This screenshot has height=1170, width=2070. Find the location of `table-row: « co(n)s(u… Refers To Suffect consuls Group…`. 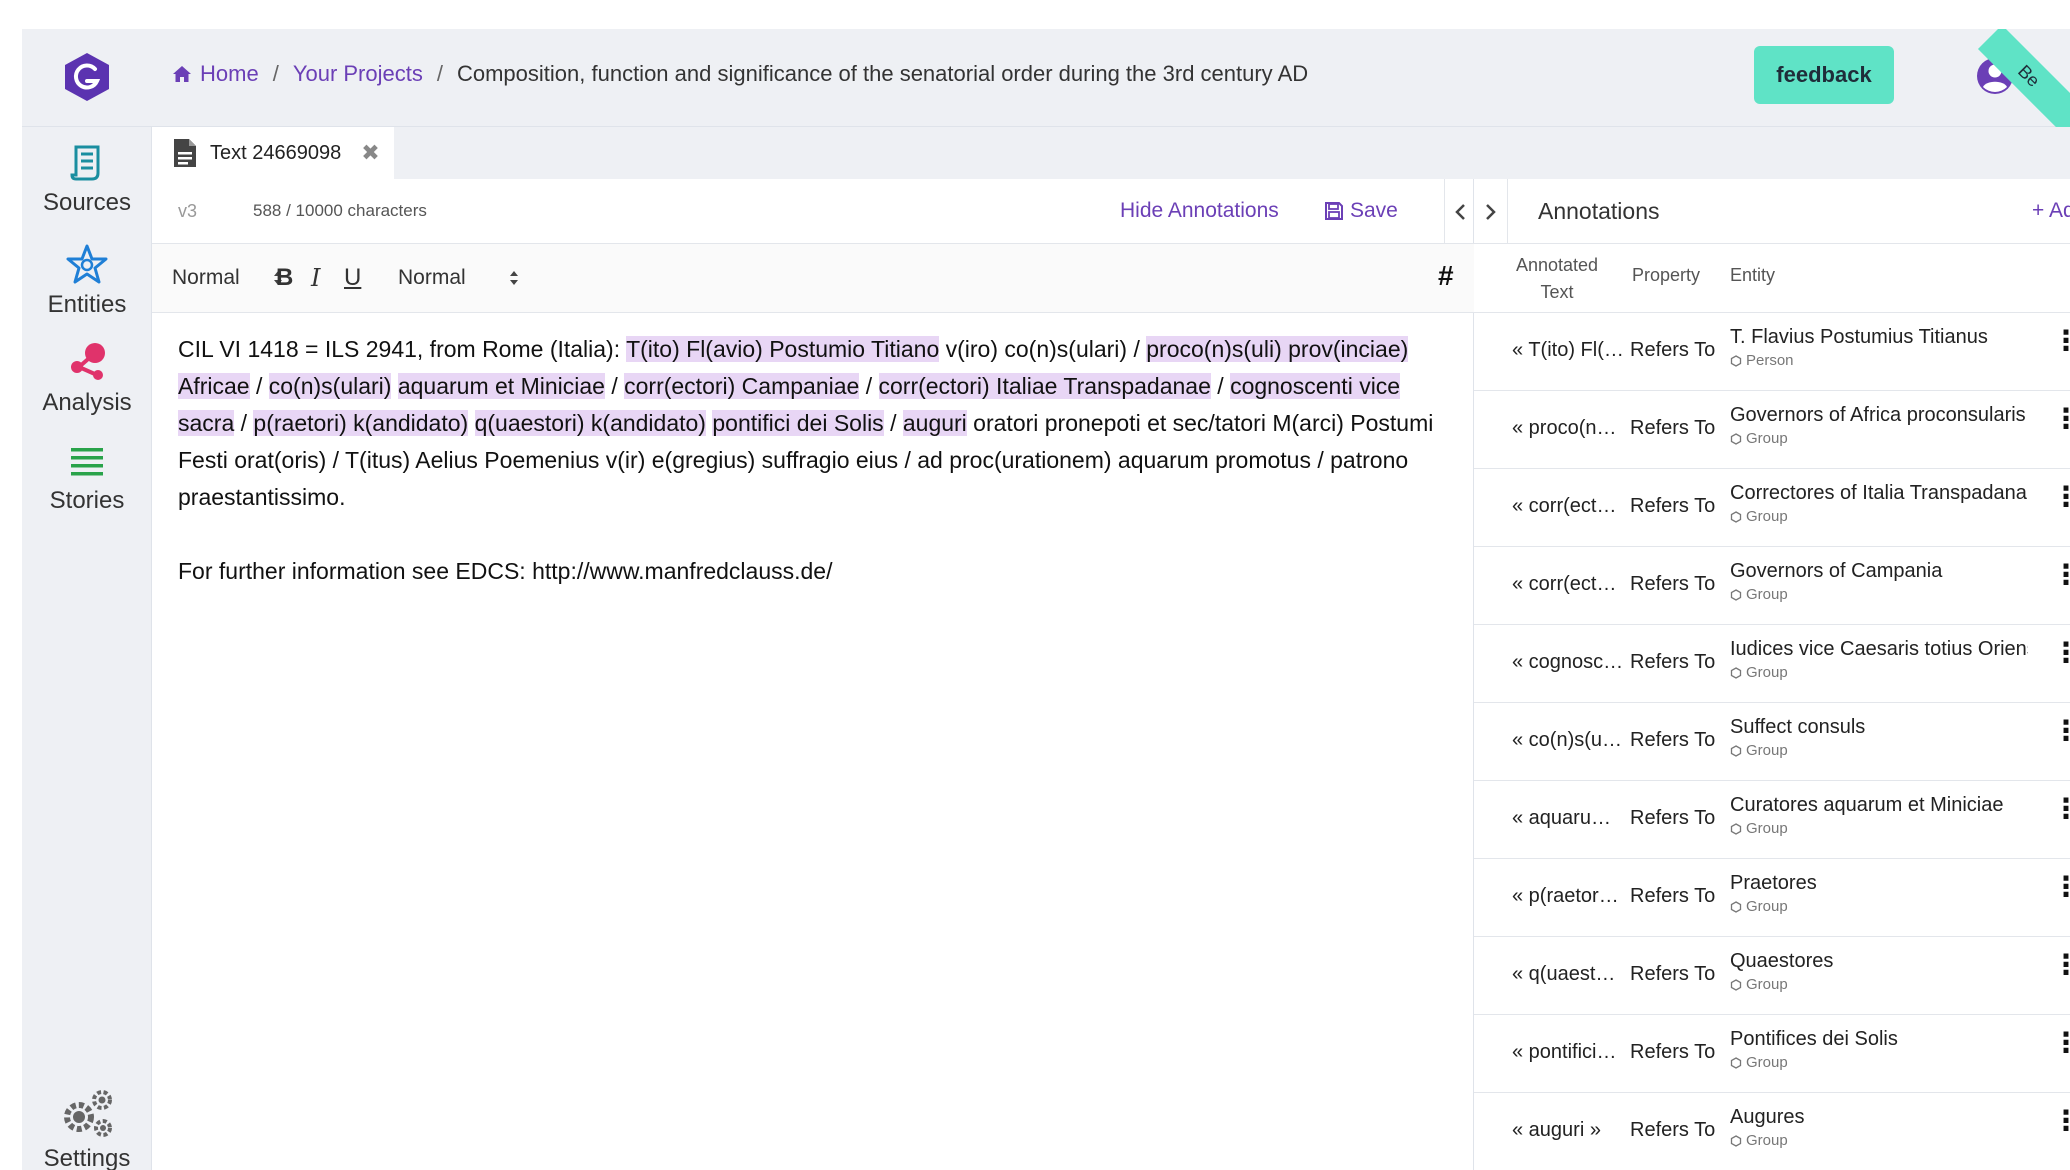

table-row: « co(n)s(u… Refers To Suffect consuls Group… is located at coordinates (1772, 742).